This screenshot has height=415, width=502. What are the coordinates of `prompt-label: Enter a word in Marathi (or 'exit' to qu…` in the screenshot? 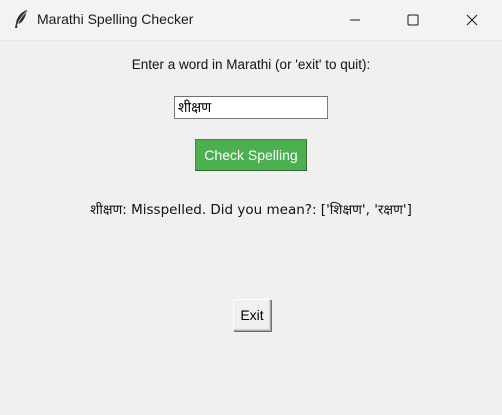 It's located at (251, 64).